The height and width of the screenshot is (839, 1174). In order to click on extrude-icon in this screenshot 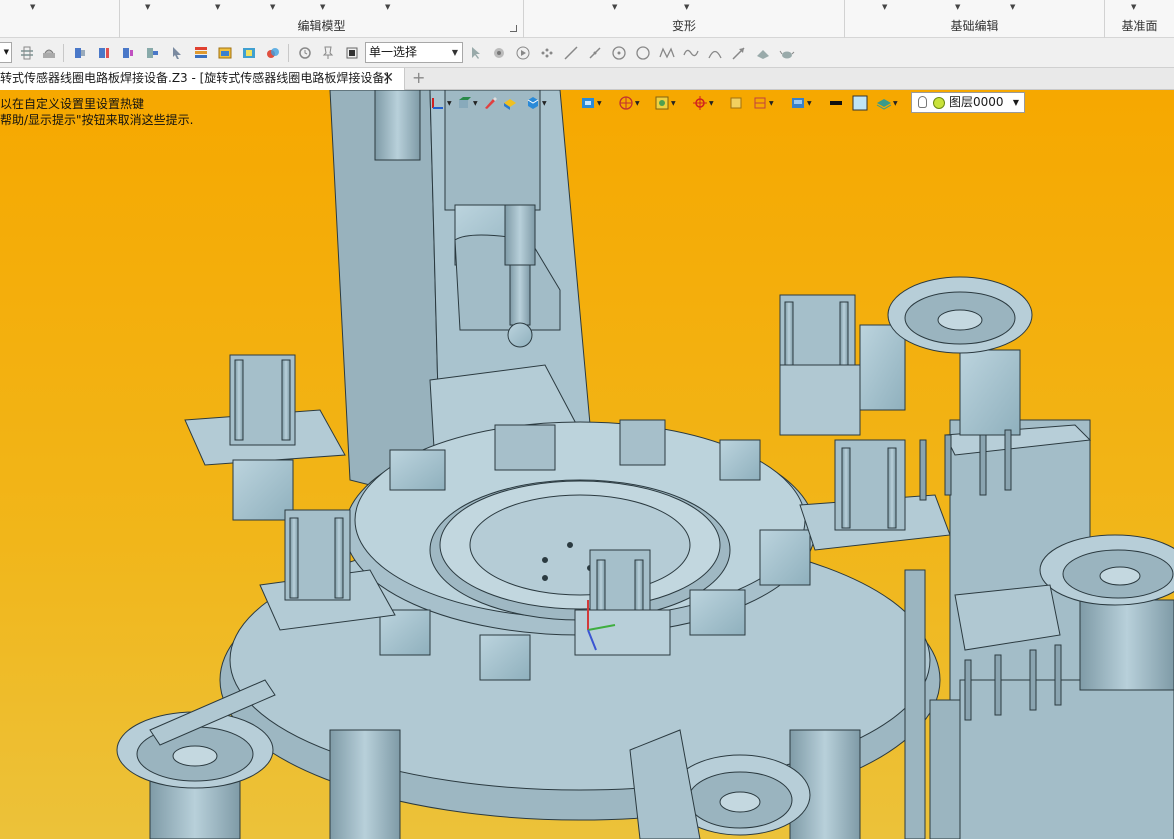, I will do `click(27, 53)`.